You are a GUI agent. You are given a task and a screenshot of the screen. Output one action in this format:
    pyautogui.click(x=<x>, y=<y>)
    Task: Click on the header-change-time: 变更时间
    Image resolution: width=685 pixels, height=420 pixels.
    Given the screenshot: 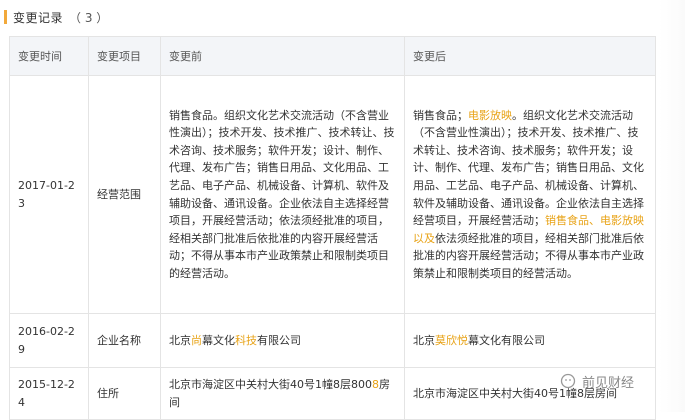 What is the action you would take?
    pyautogui.click(x=49, y=56)
    